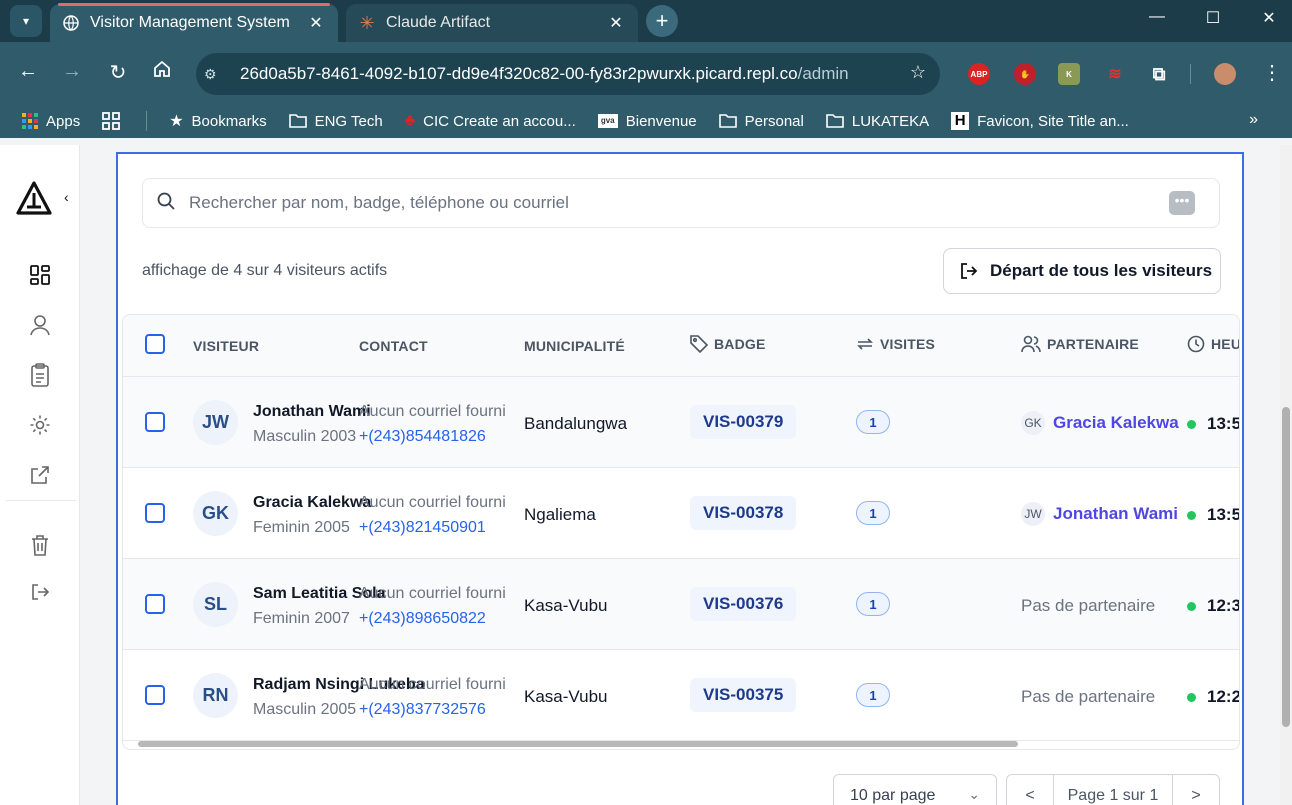 This screenshot has height=805, width=1292. I want to click on visitor-phone-link: +(243)854481826, so click(422, 437).